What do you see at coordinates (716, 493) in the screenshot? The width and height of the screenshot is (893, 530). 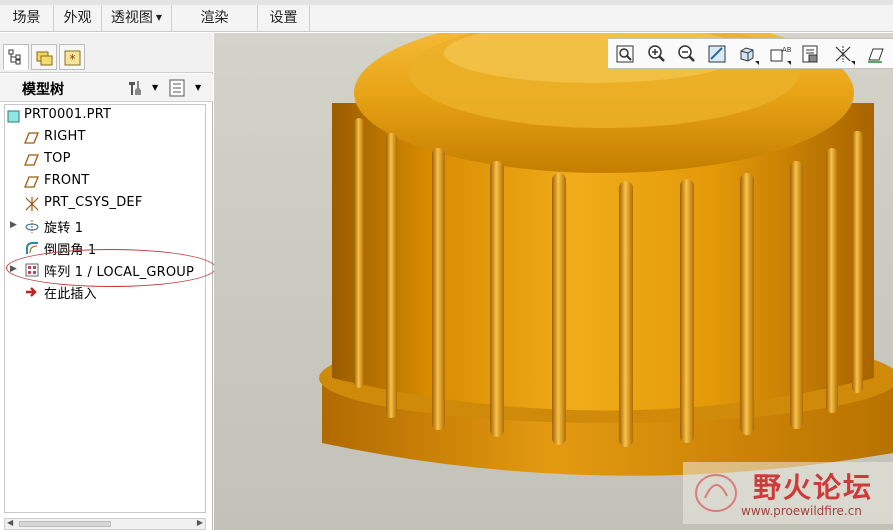 I see `watermark-logo-icon` at bounding box center [716, 493].